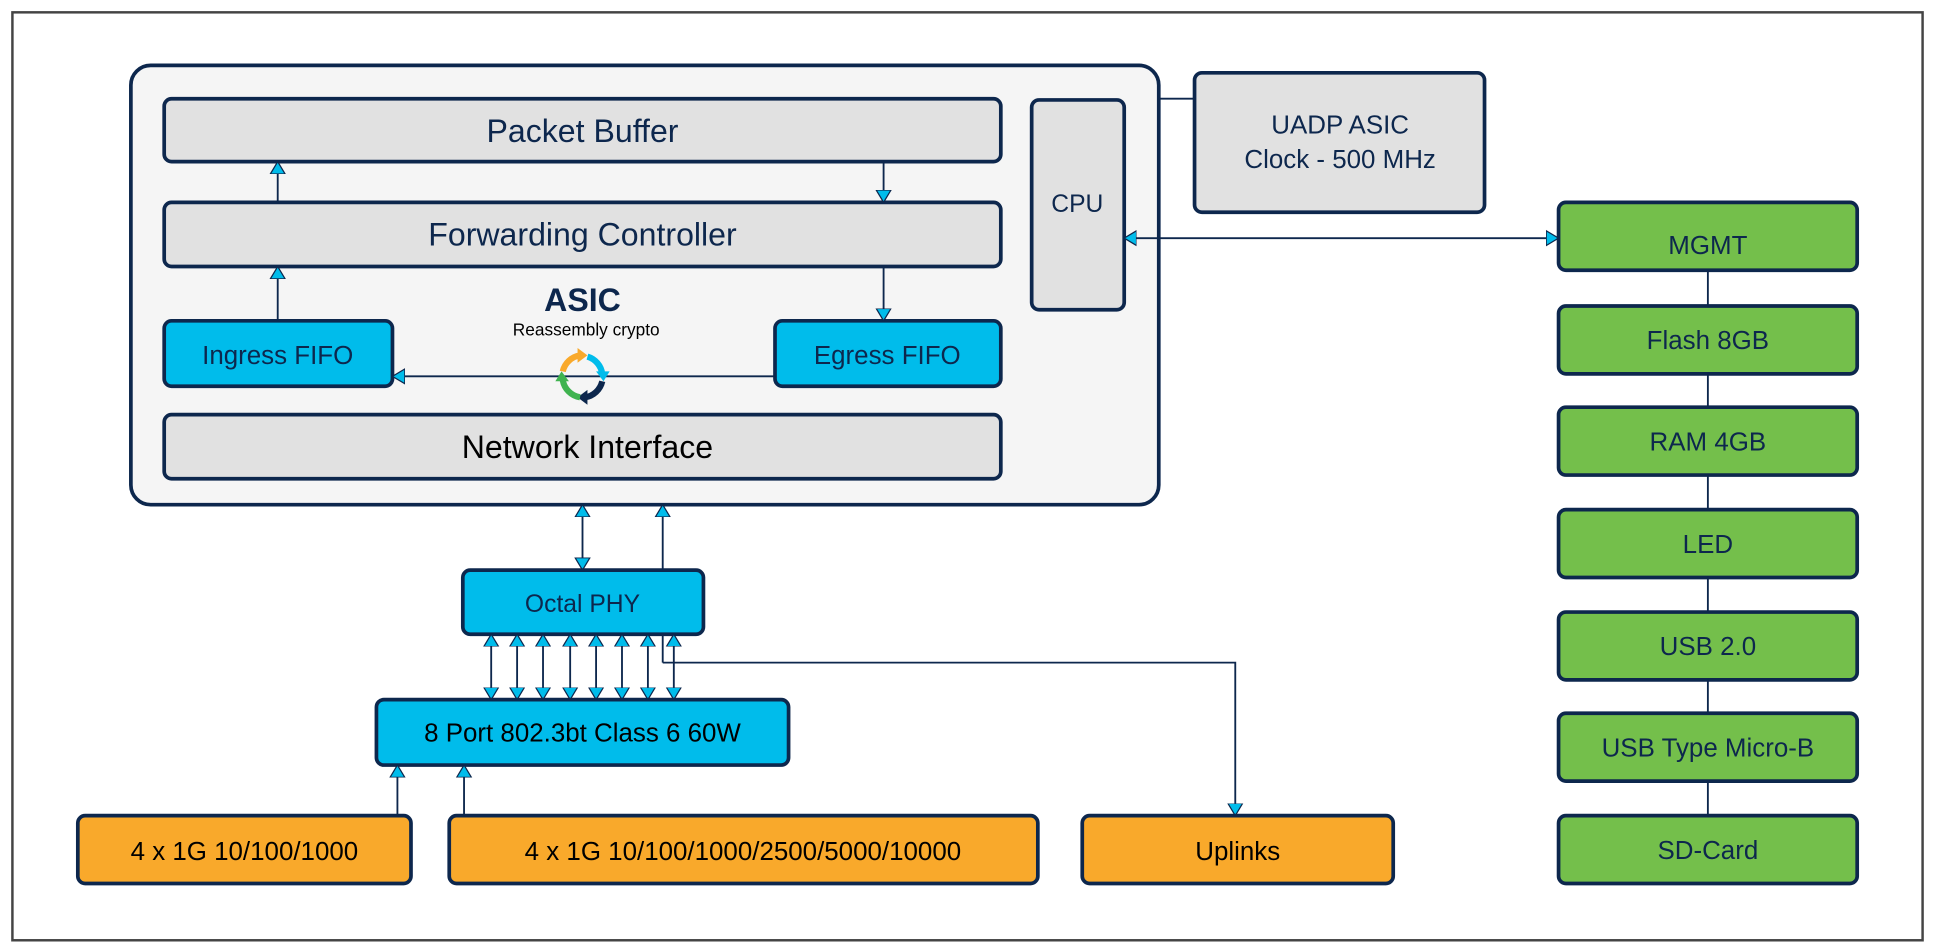  I want to click on forwarding-controller-block: Forwarding Controller, so click(582, 234).